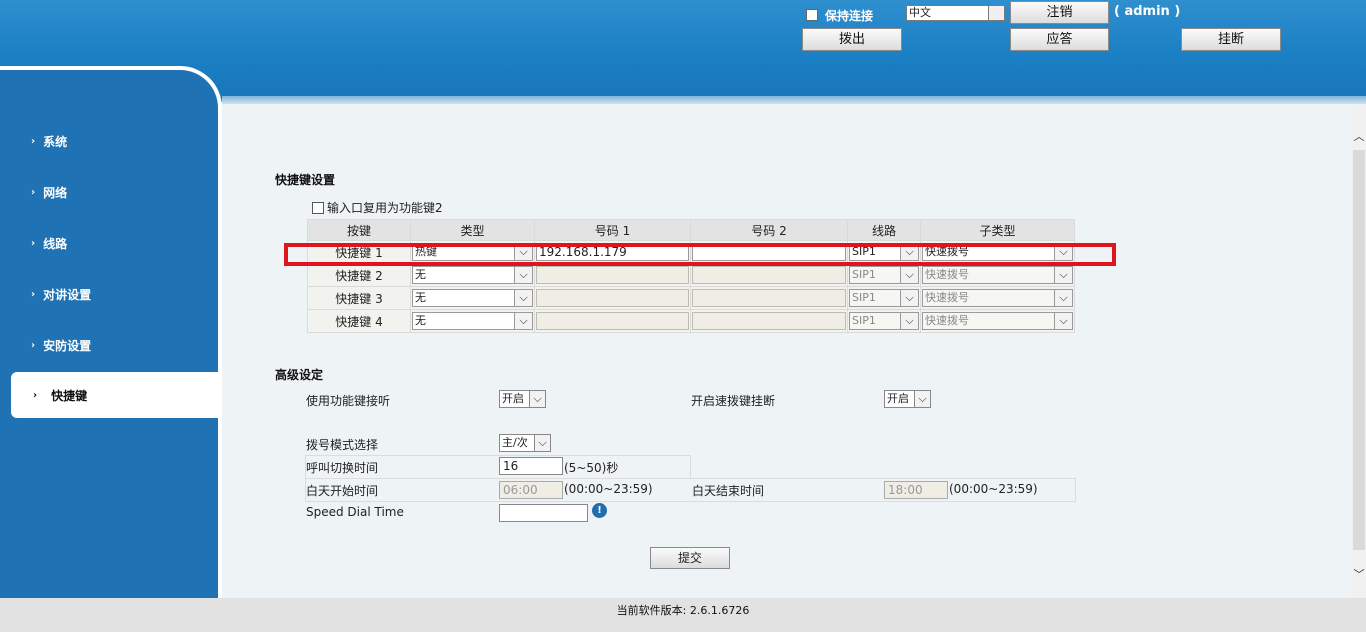  I want to click on current-user: ( admin ), so click(1147, 11).